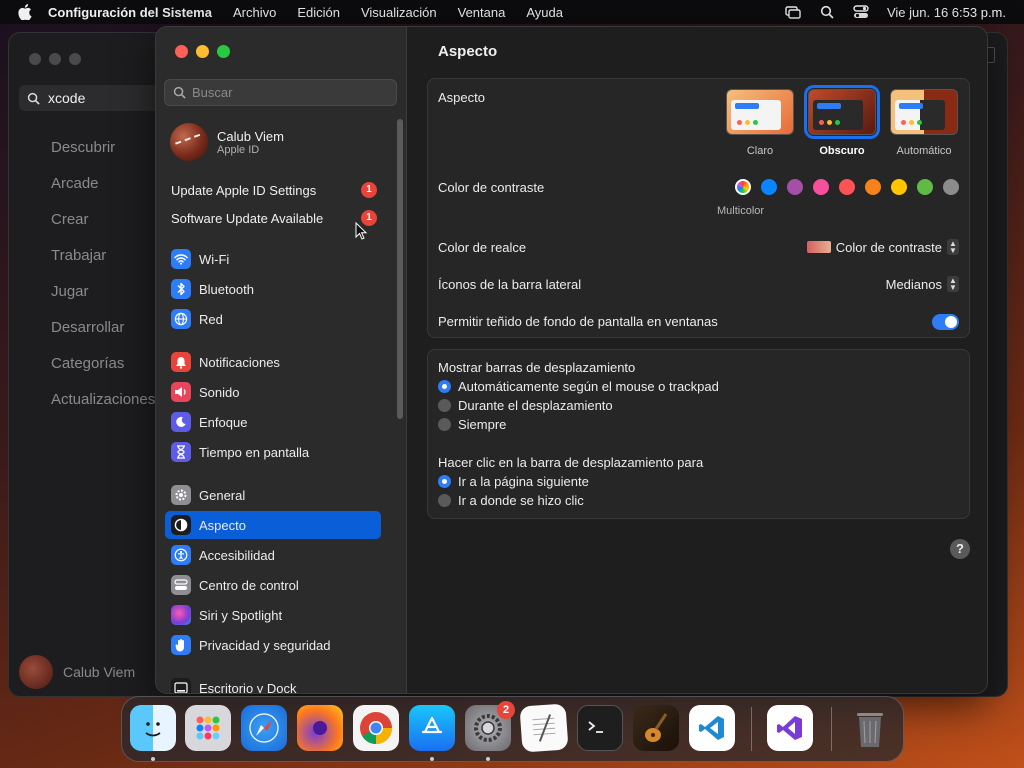 This screenshot has height=768, width=1024. Describe the element at coordinates (760, 112) in the screenshot. I see `light-theme-thumbnail` at that location.